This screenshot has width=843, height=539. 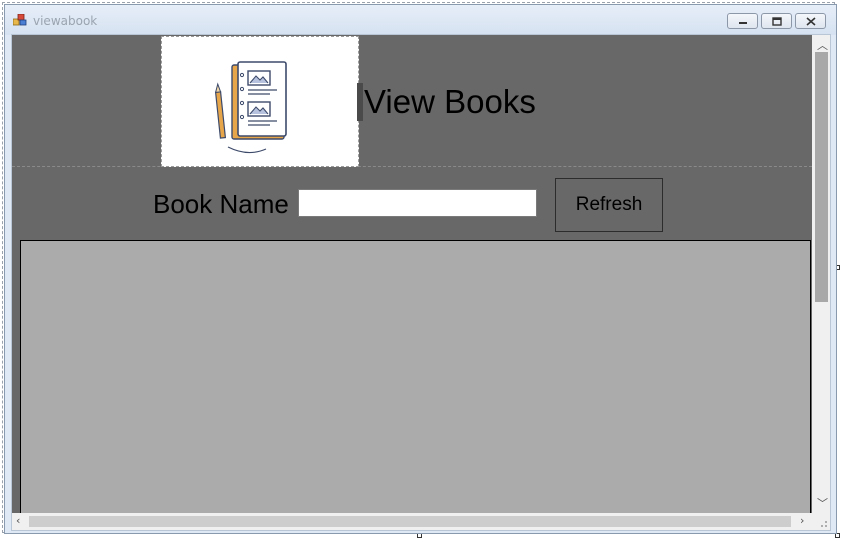 I want to click on horizontal-scrollbar: ‹ ›, so click(x=412, y=521).